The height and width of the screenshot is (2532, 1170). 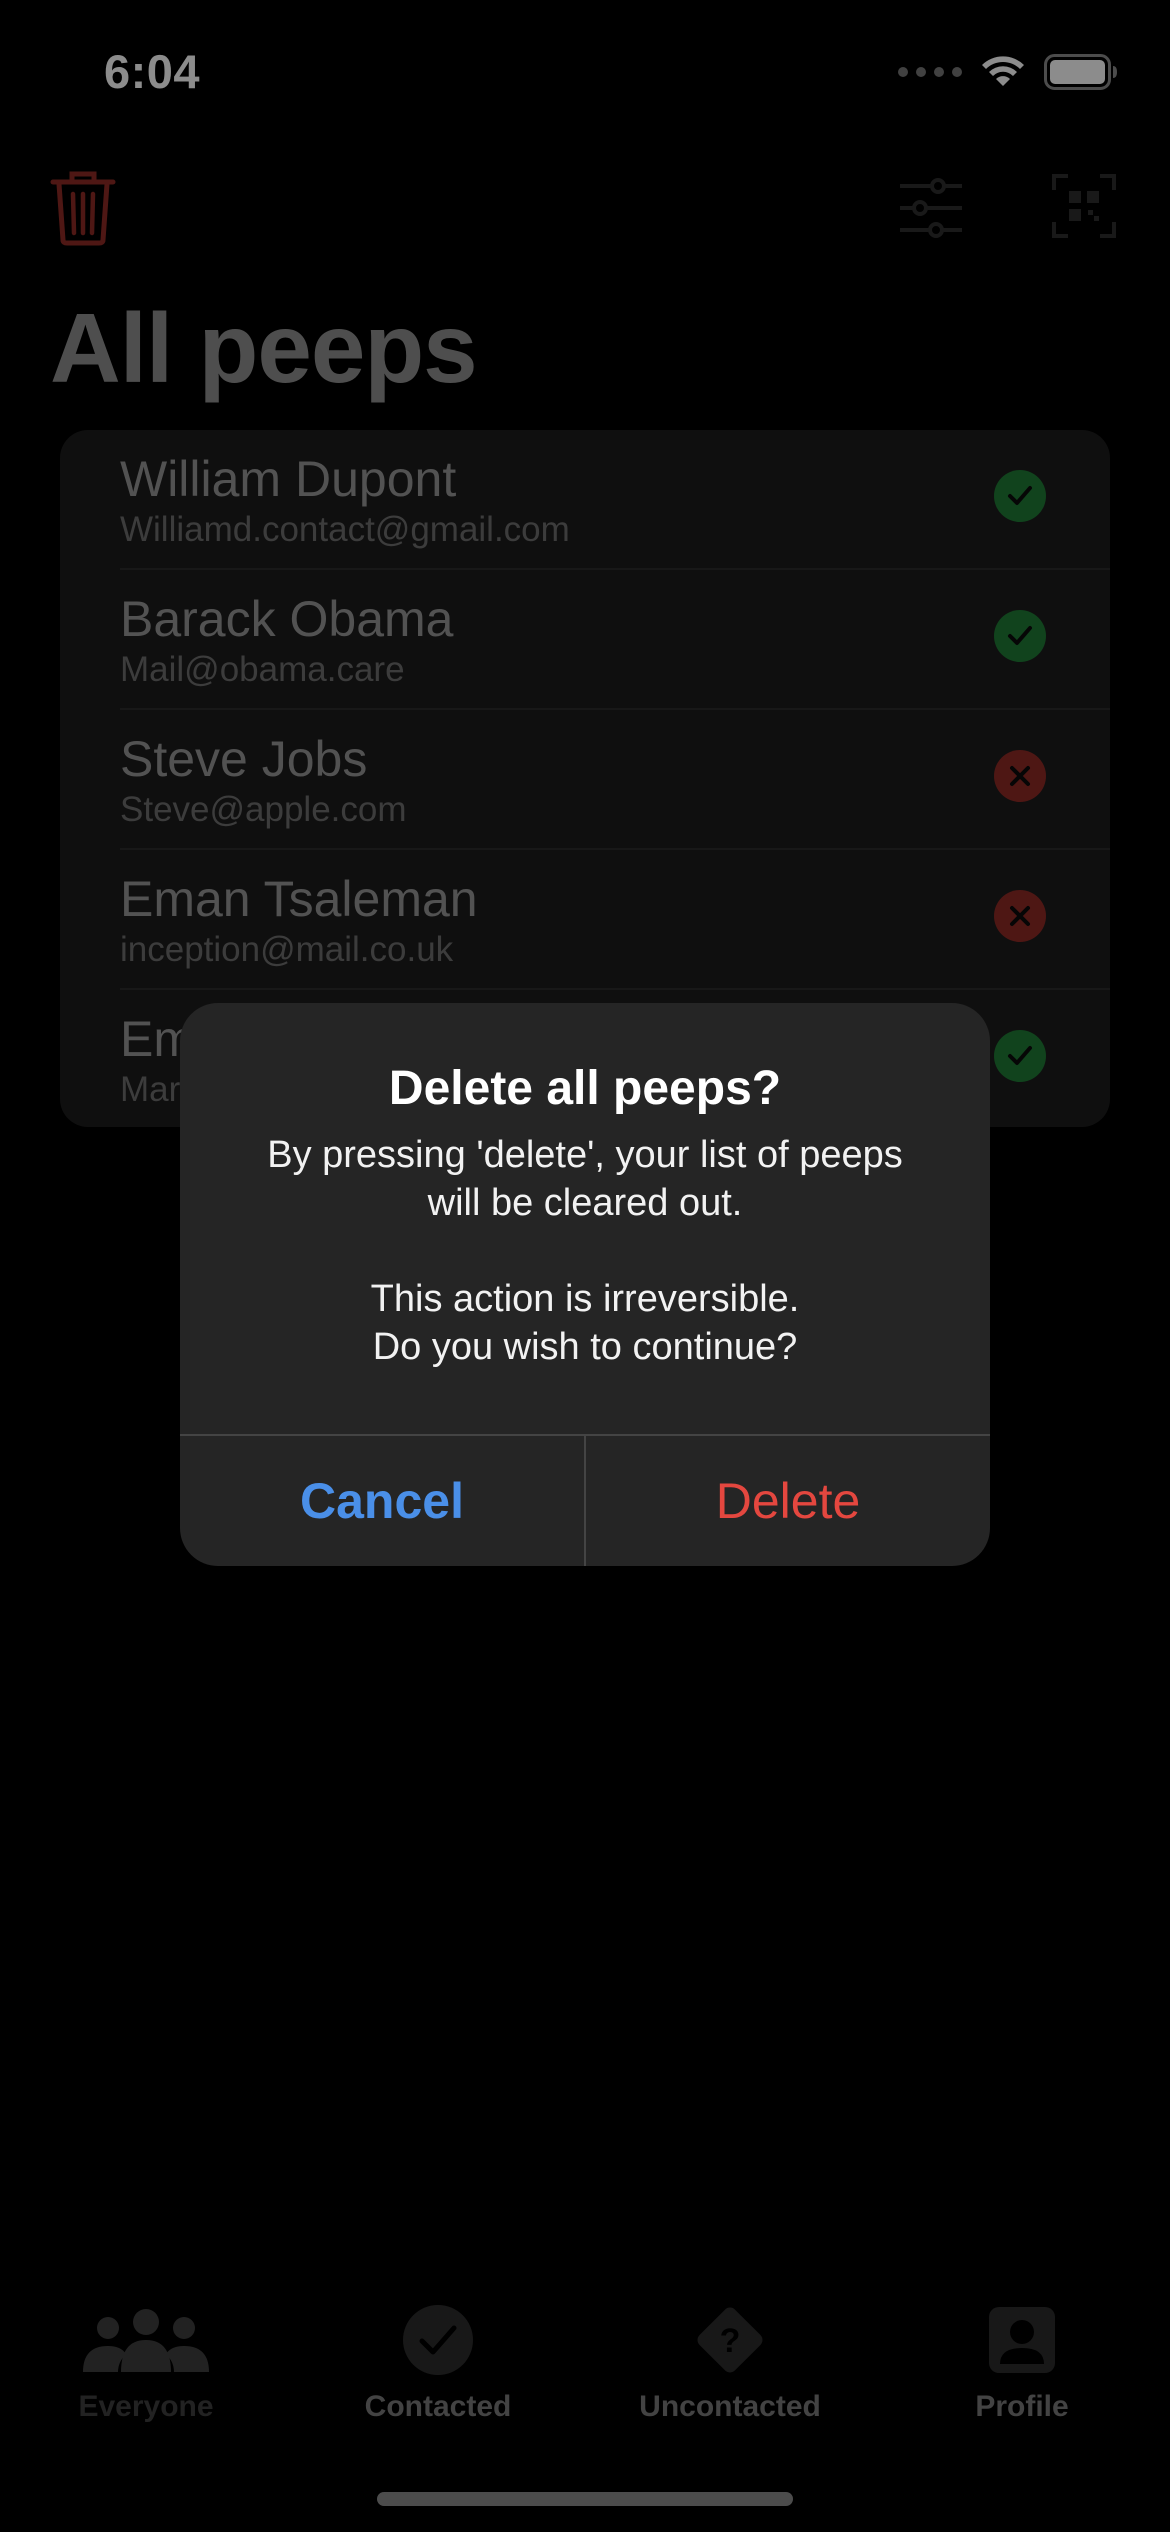 What do you see at coordinates (585, 1155) in the screenshot?
I see `alert-message-line: By pressing 'delete', your list of peeps` at bounding box center [585, 1155].